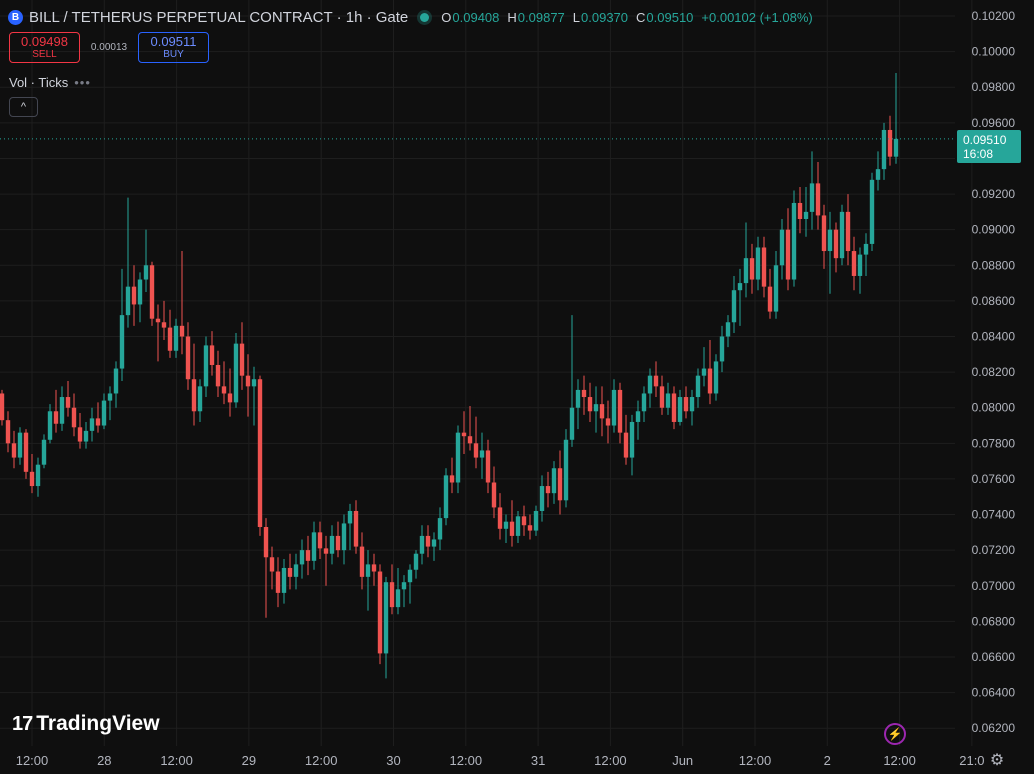 Image resolution: width=1034 pixels, height=774 pixels. Describe the element at coordinates (994, 265) in the screenshot. I see `price-tick-label: 0.08800` at that location.